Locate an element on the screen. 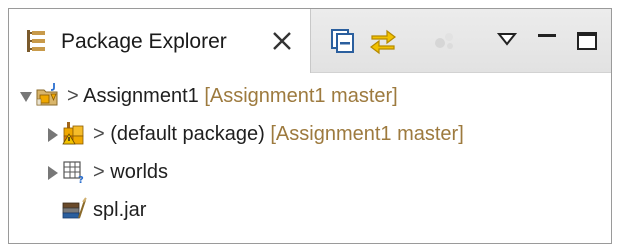  folder-untracked-icon: ? is located at coordinates (73, 172).